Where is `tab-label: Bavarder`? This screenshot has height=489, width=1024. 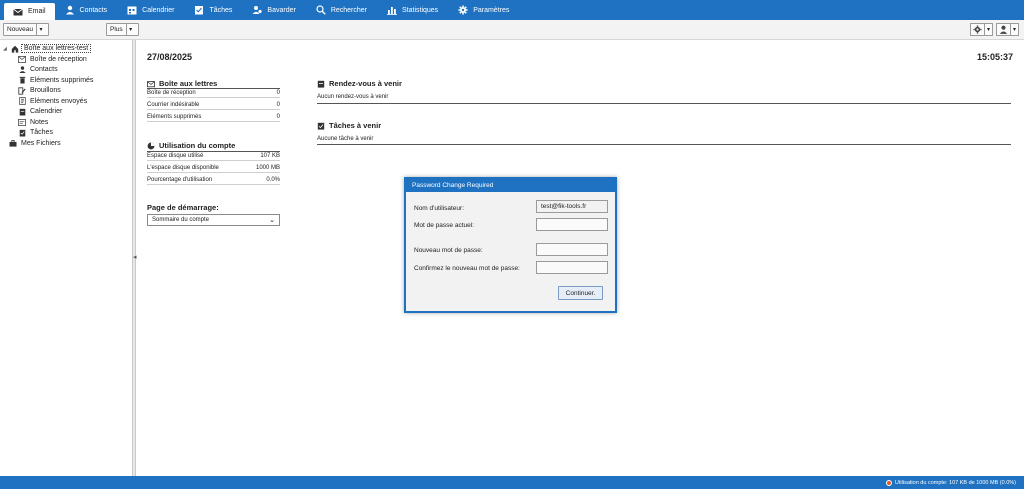 tab-label: Bavarder is located at coordinates (281, 10).